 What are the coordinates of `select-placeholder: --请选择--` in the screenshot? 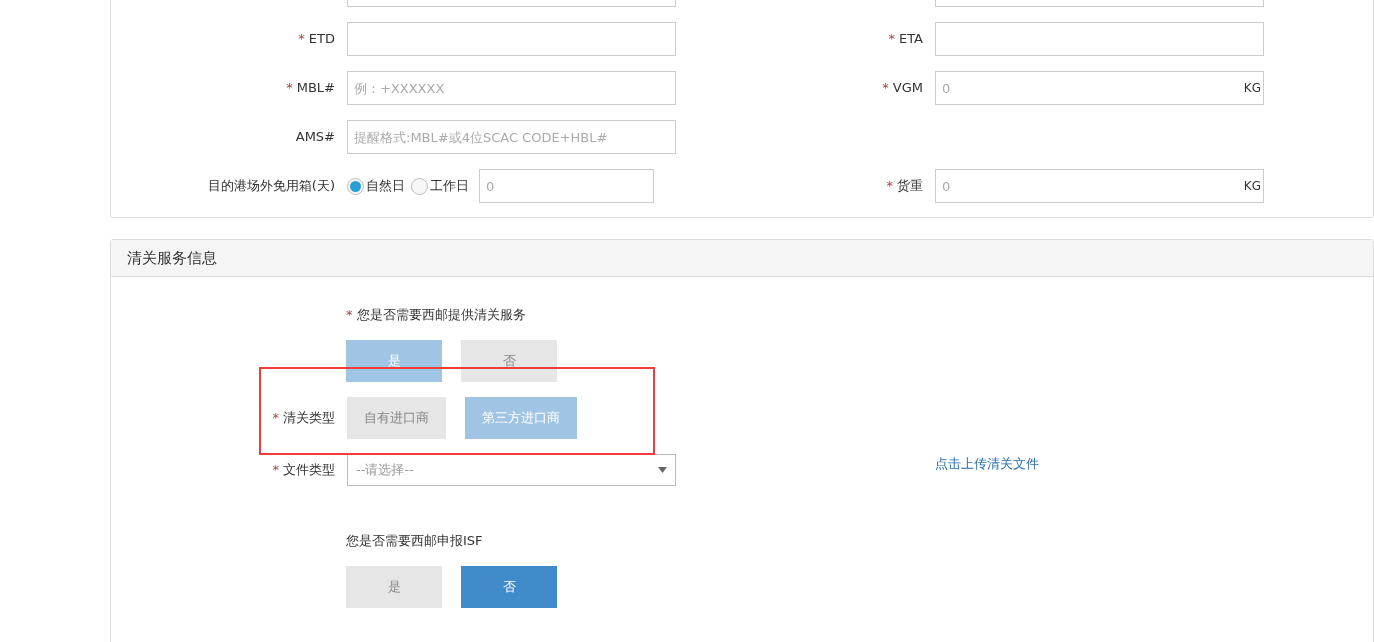 It's located at (385, 470).